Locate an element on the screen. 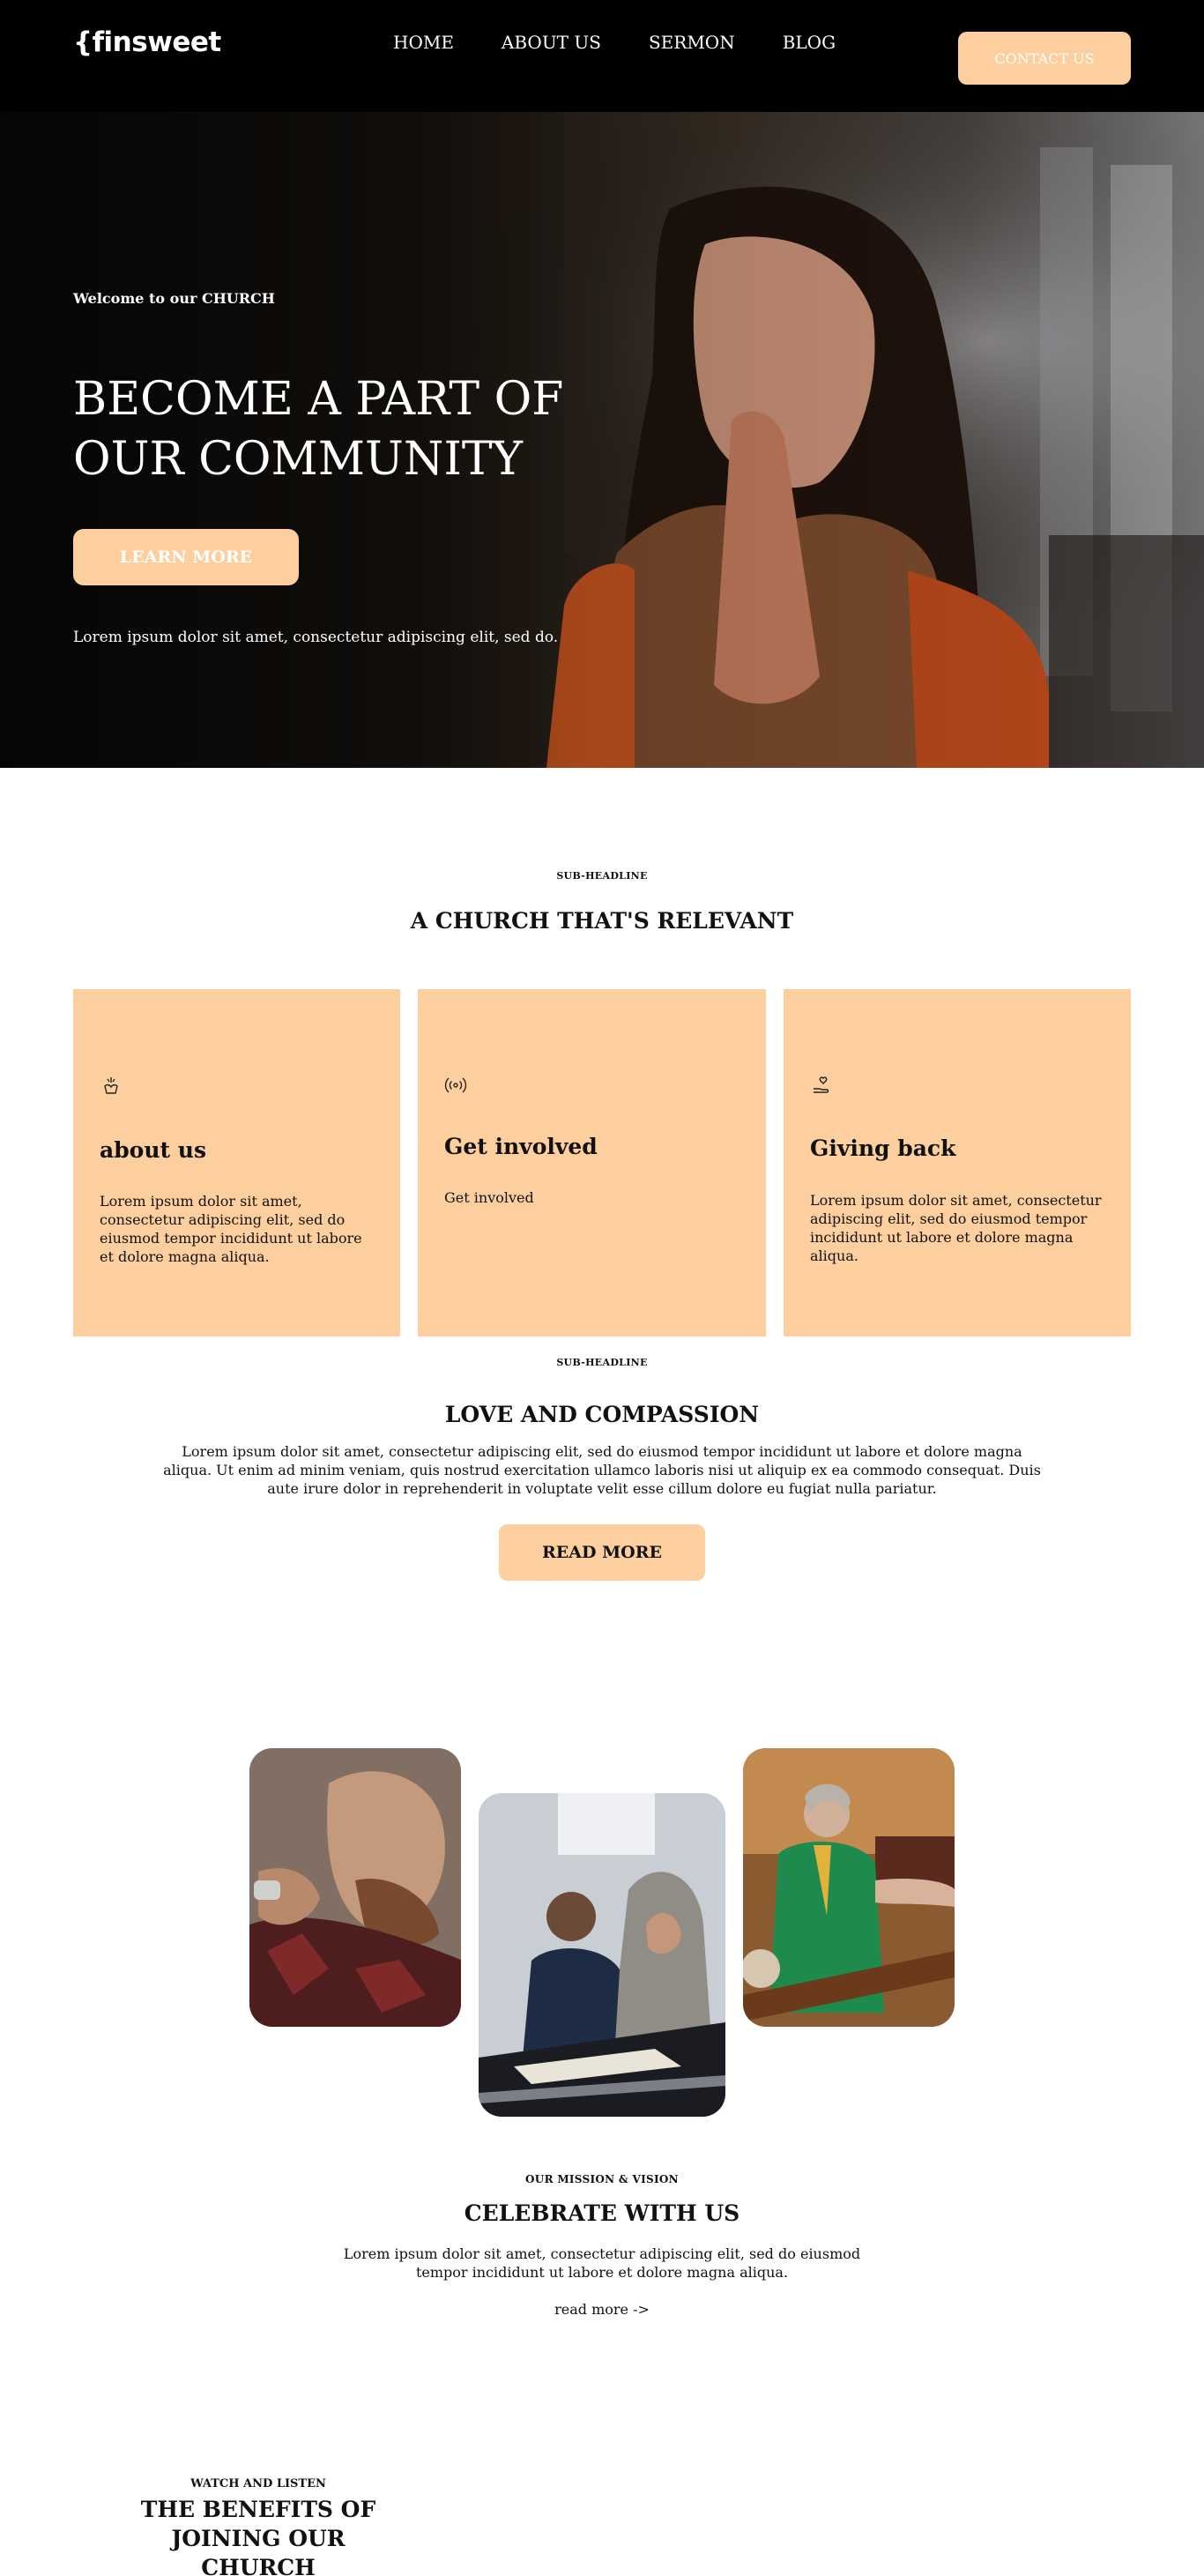  read-more-button: READ MORE is located at coordinates (602, 1552).